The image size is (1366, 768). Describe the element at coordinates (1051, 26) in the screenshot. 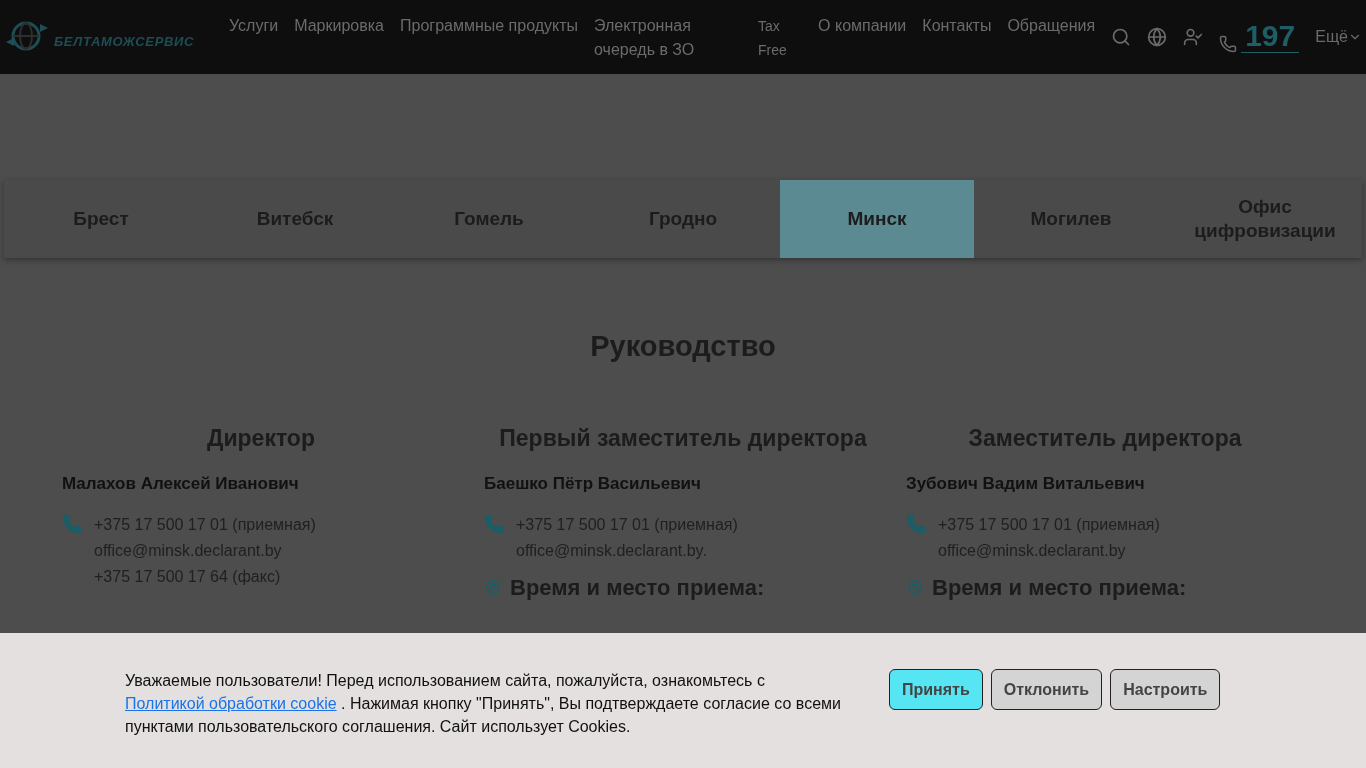

I see `nav-link: Обращения` at that location.